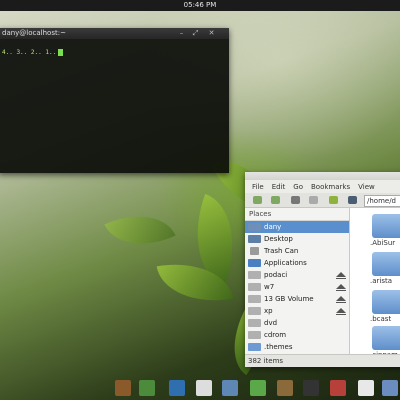 The height and width of the screenshot is (400, 400). Describe the element at coordinates (352, 200) in the screenshot. I see `location-toggle-icon` at that location.